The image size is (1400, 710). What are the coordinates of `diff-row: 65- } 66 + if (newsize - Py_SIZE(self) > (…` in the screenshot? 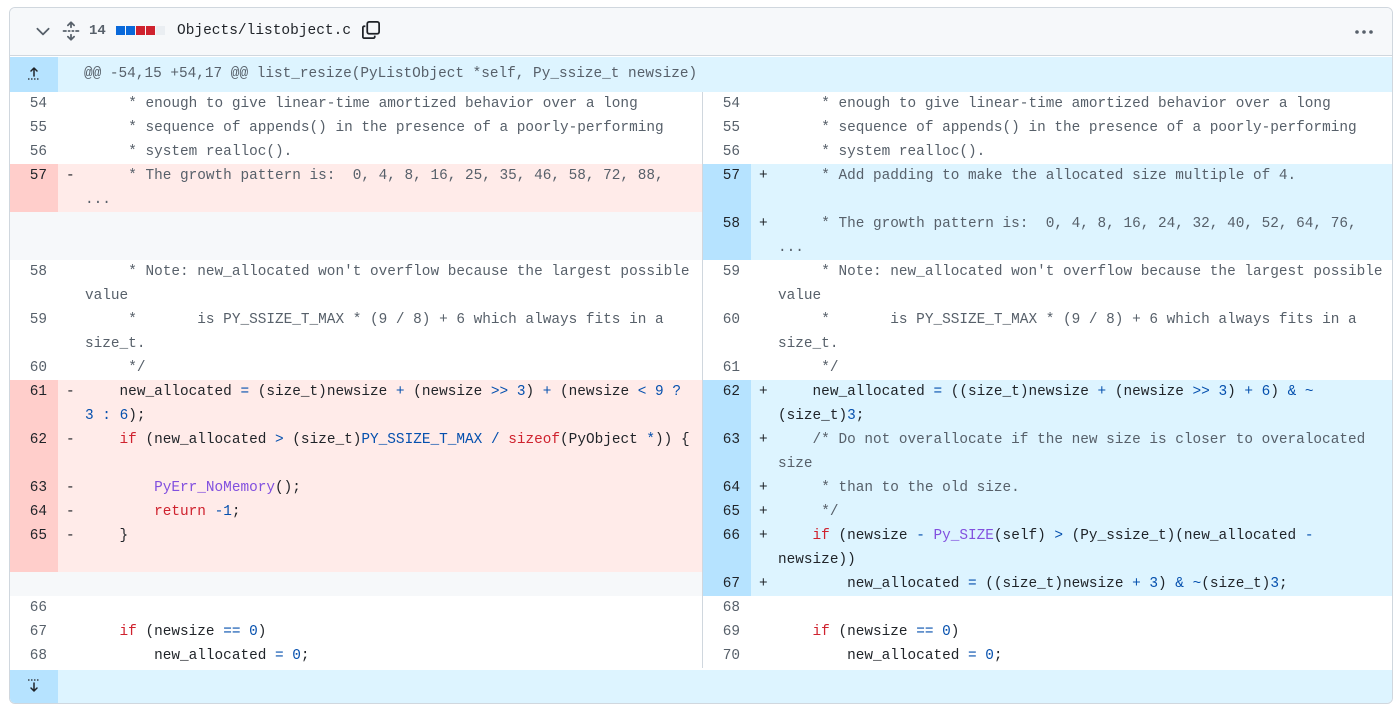 It's located at (701, 548).